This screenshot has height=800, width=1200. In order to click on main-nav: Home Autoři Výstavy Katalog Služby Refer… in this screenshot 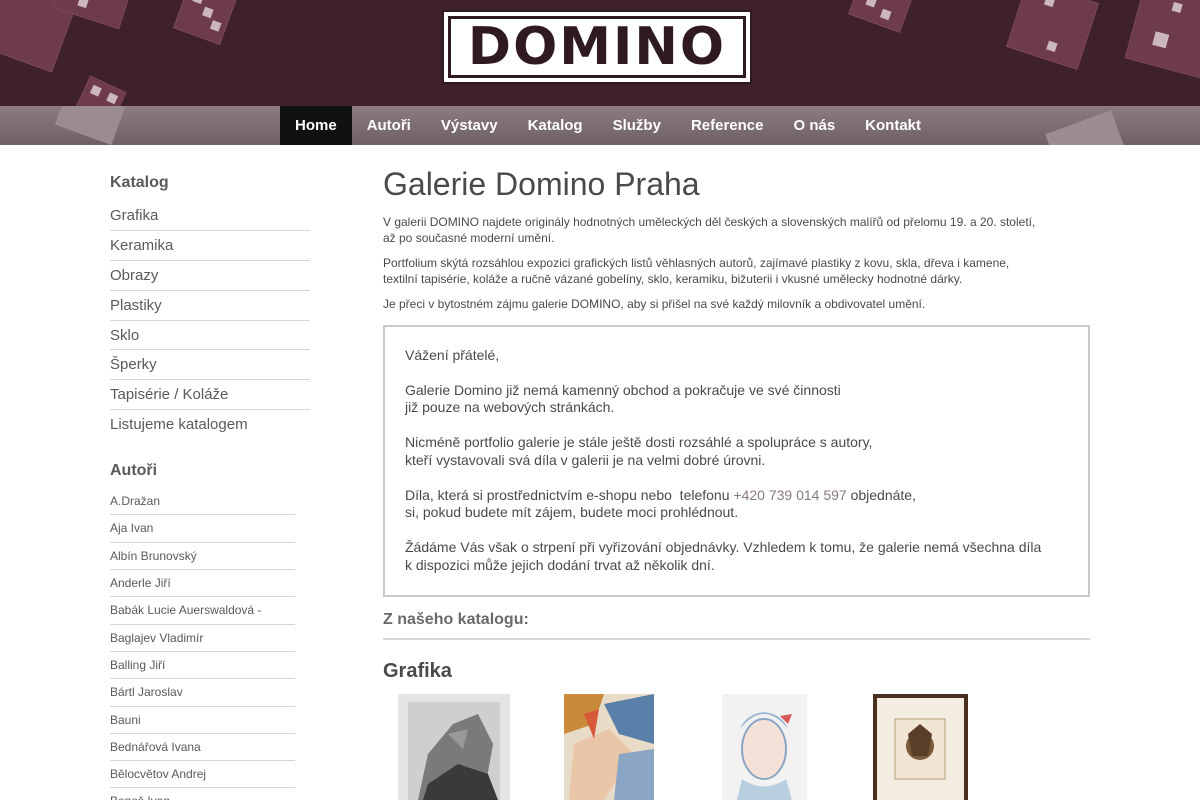, I will do `click(608, 125)`.